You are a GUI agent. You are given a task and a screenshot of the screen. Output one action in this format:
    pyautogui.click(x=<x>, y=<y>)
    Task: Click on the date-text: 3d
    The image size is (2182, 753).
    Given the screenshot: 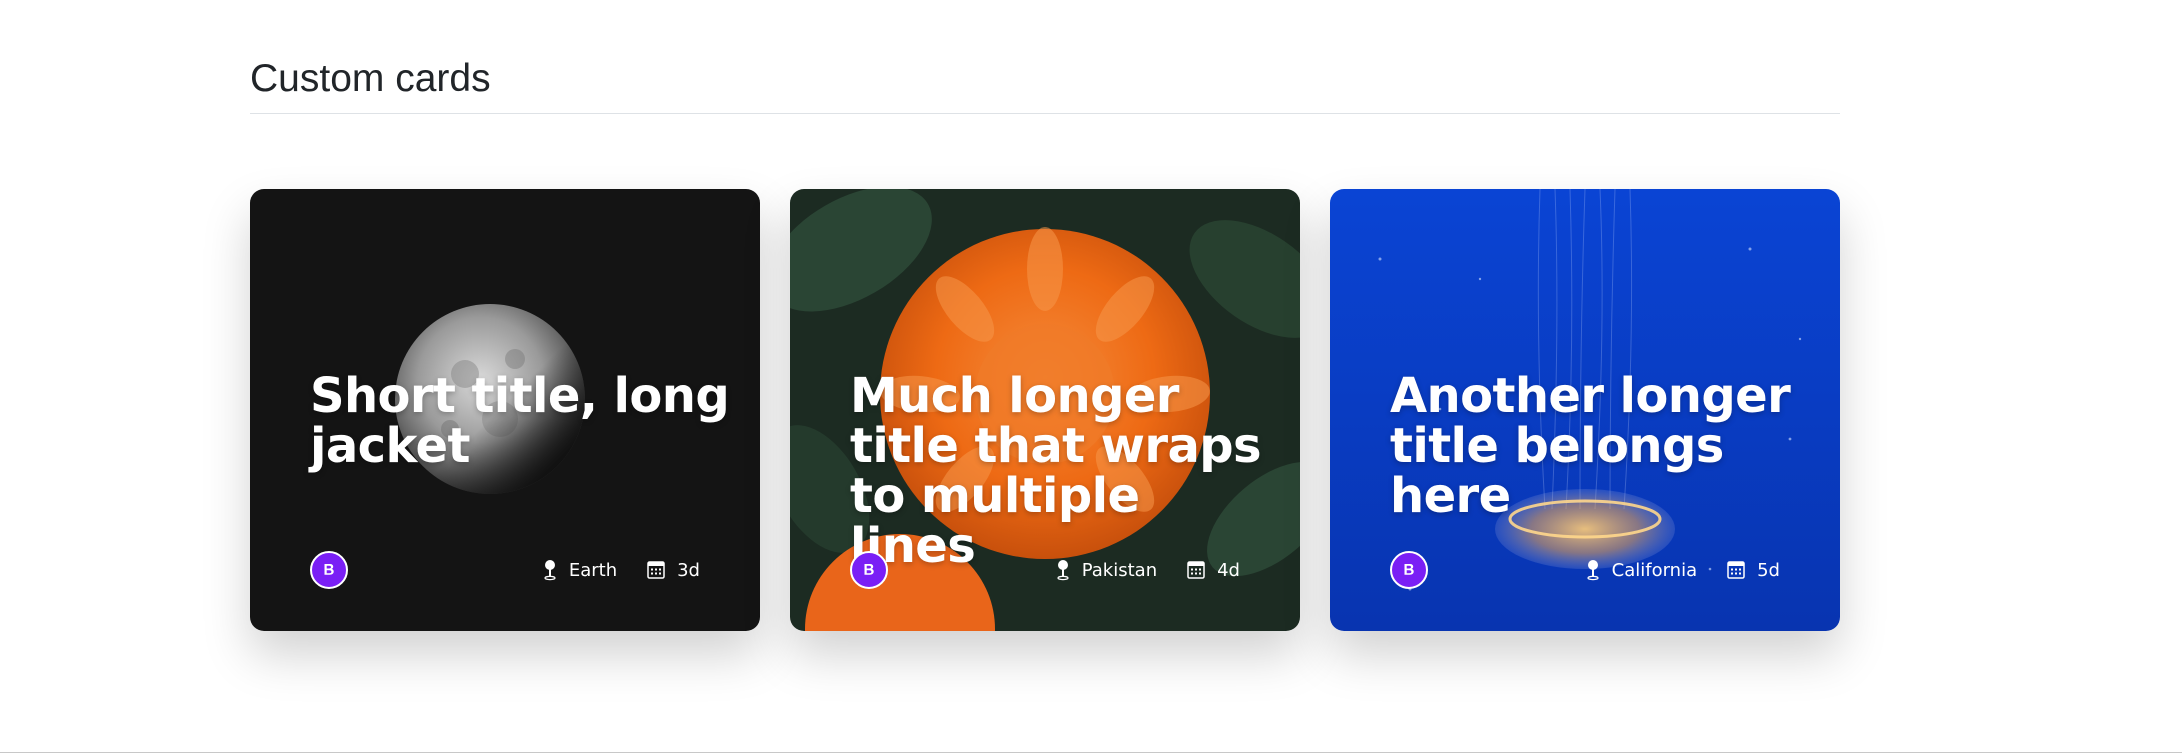 What is the action you would take?
    pyautogui.click(x=688, y=570)
    